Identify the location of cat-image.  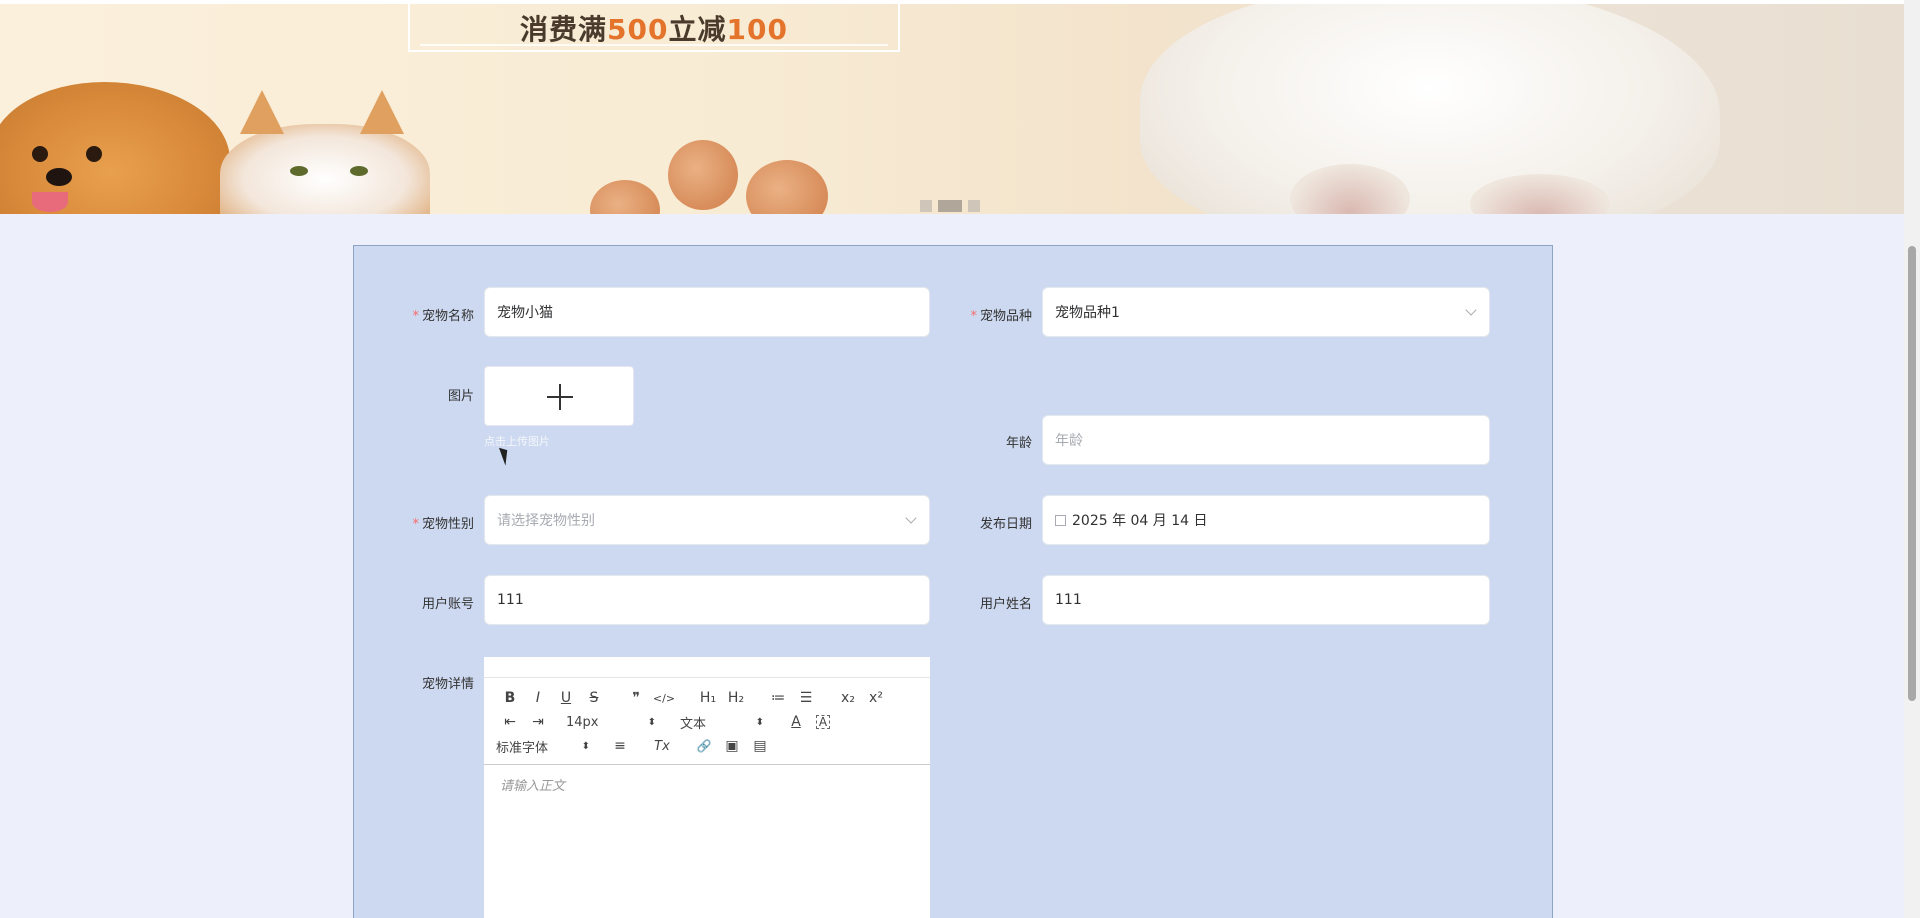
(325, 152).